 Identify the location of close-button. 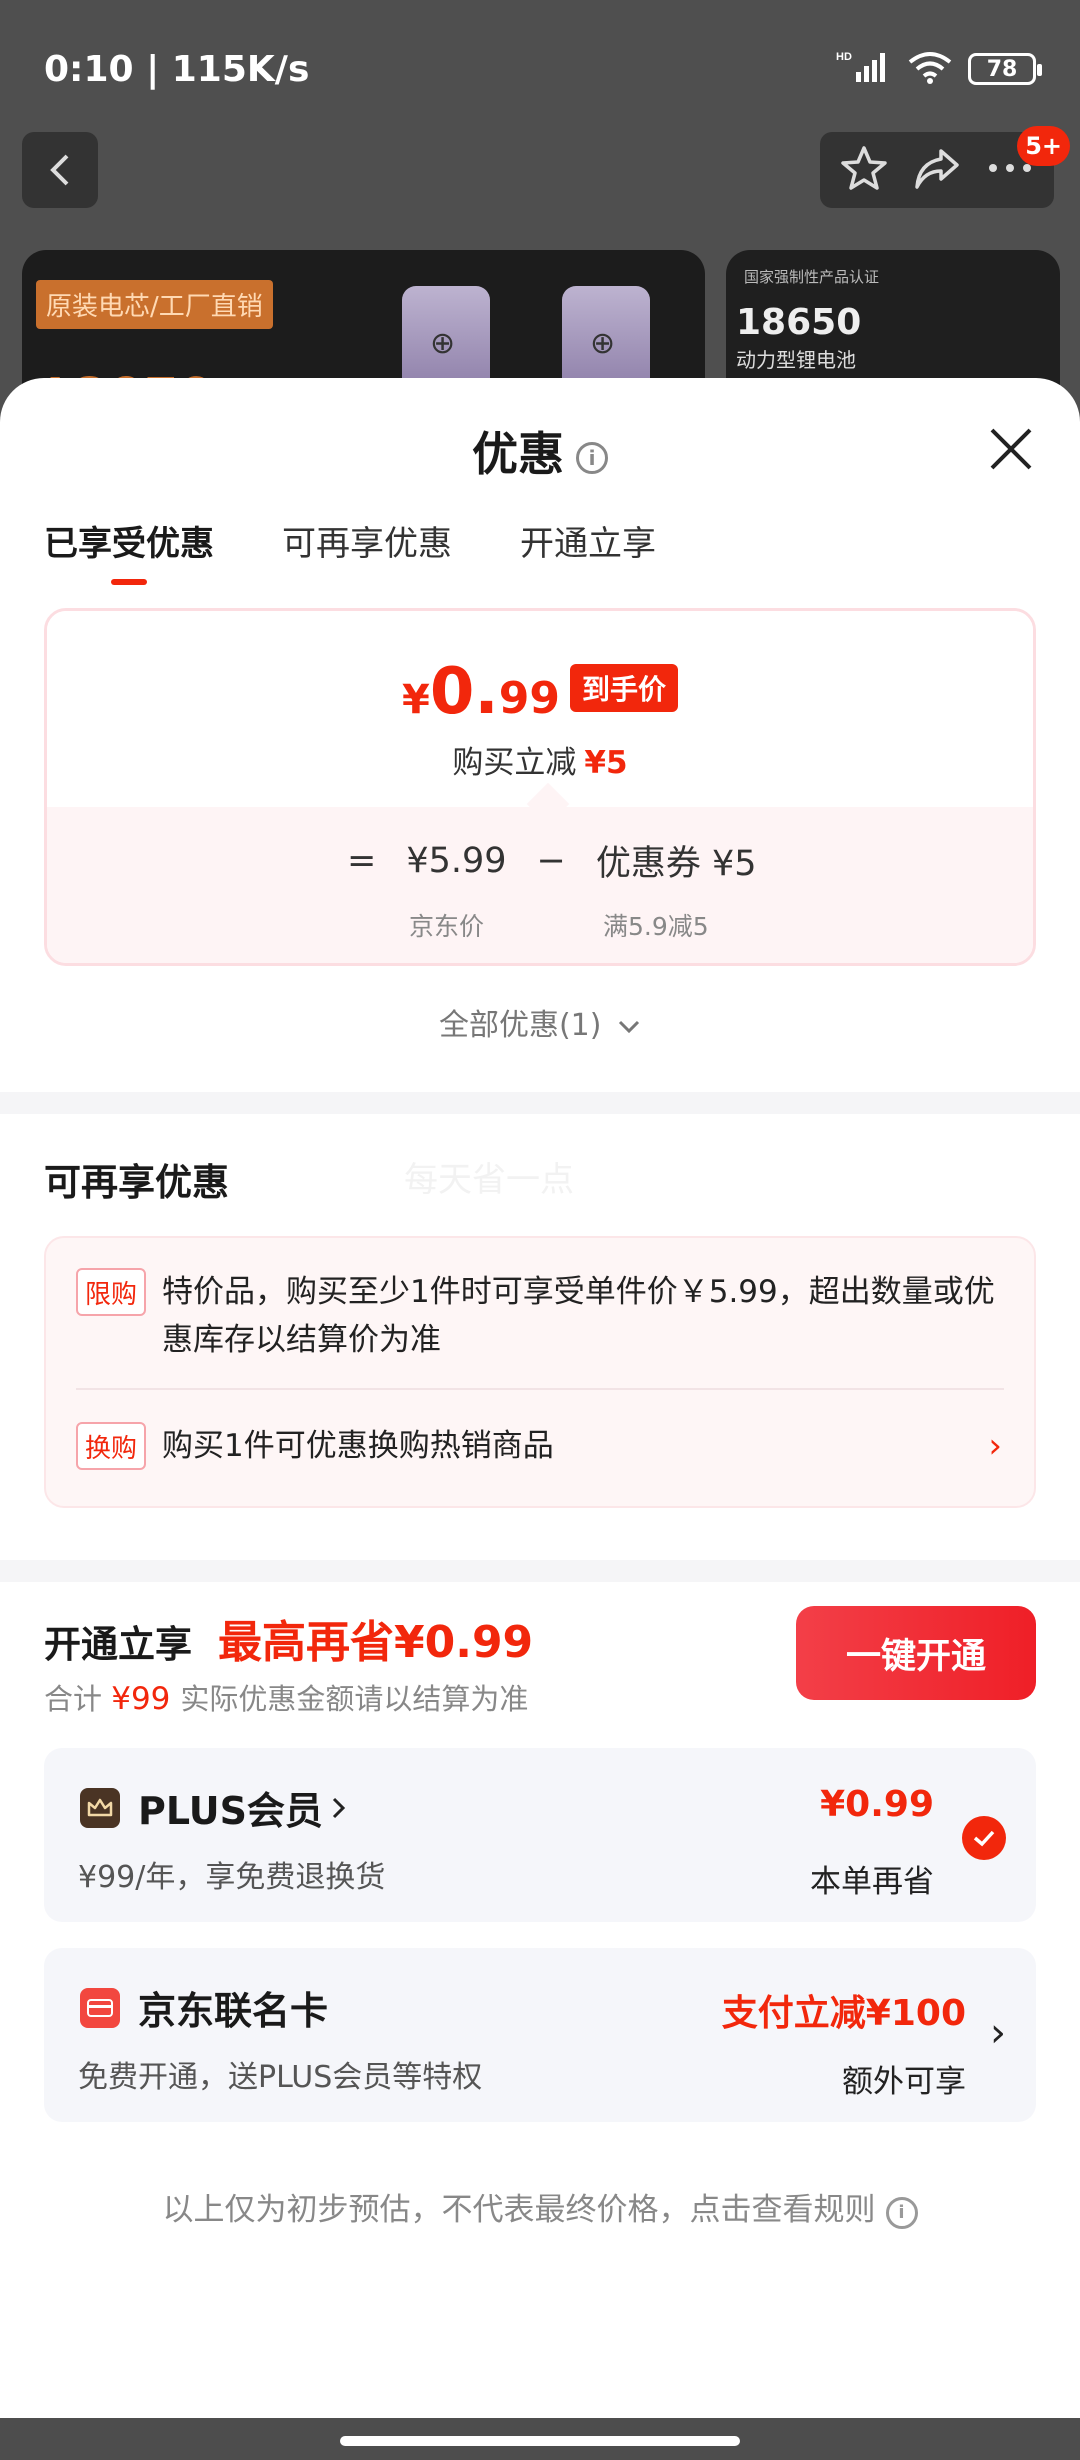
(1011, 449).